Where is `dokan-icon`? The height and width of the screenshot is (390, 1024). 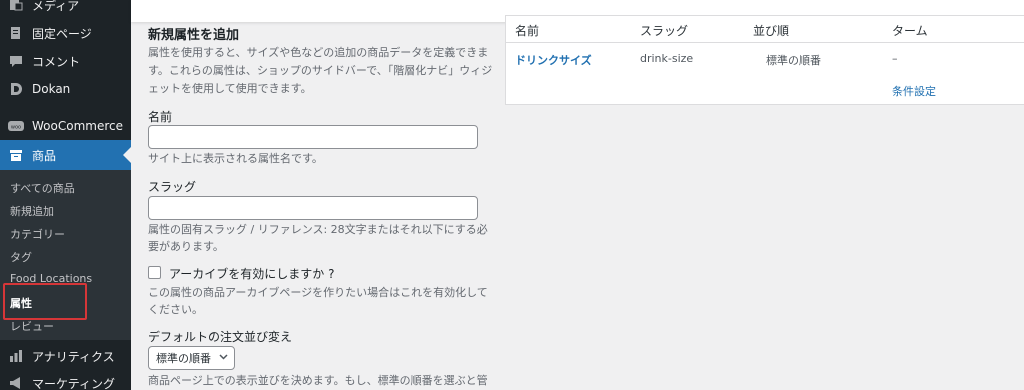 dokan-icon is located at coordinates (16, 89).